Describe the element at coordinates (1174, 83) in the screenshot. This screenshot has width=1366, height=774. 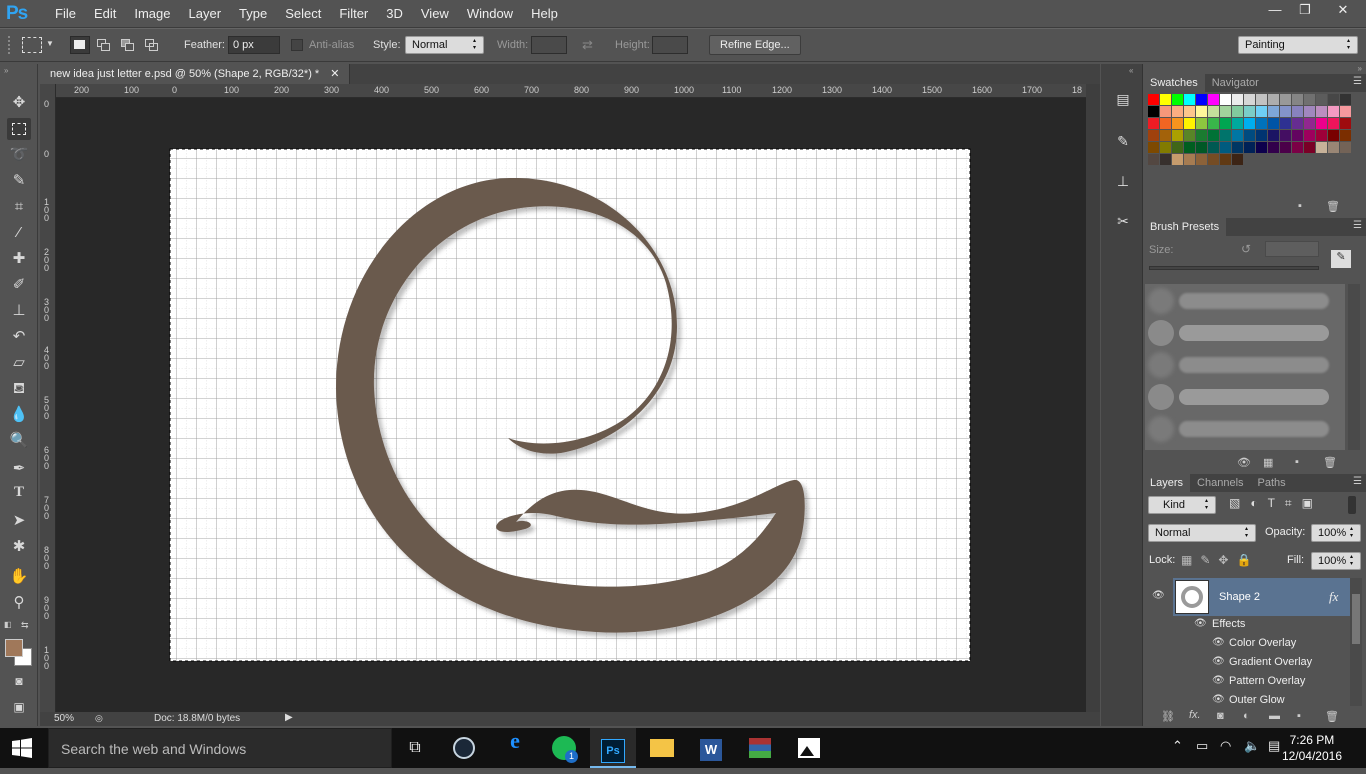
I see `tab-swatches: Swatches` at that location.